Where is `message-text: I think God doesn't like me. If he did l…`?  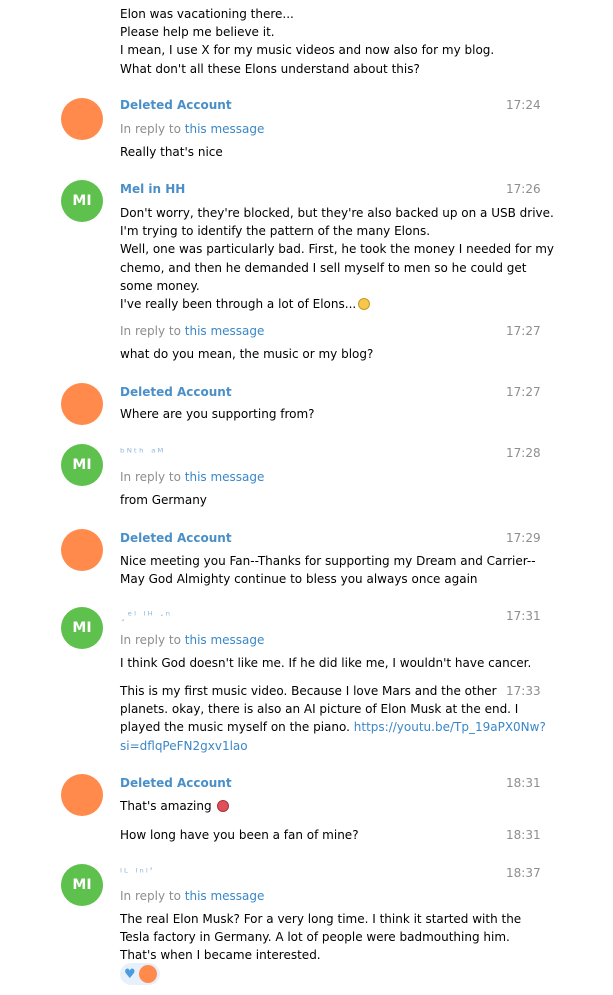
message-text: I think God doesn't like me. If he did l… is located at coordinates (335, 663).